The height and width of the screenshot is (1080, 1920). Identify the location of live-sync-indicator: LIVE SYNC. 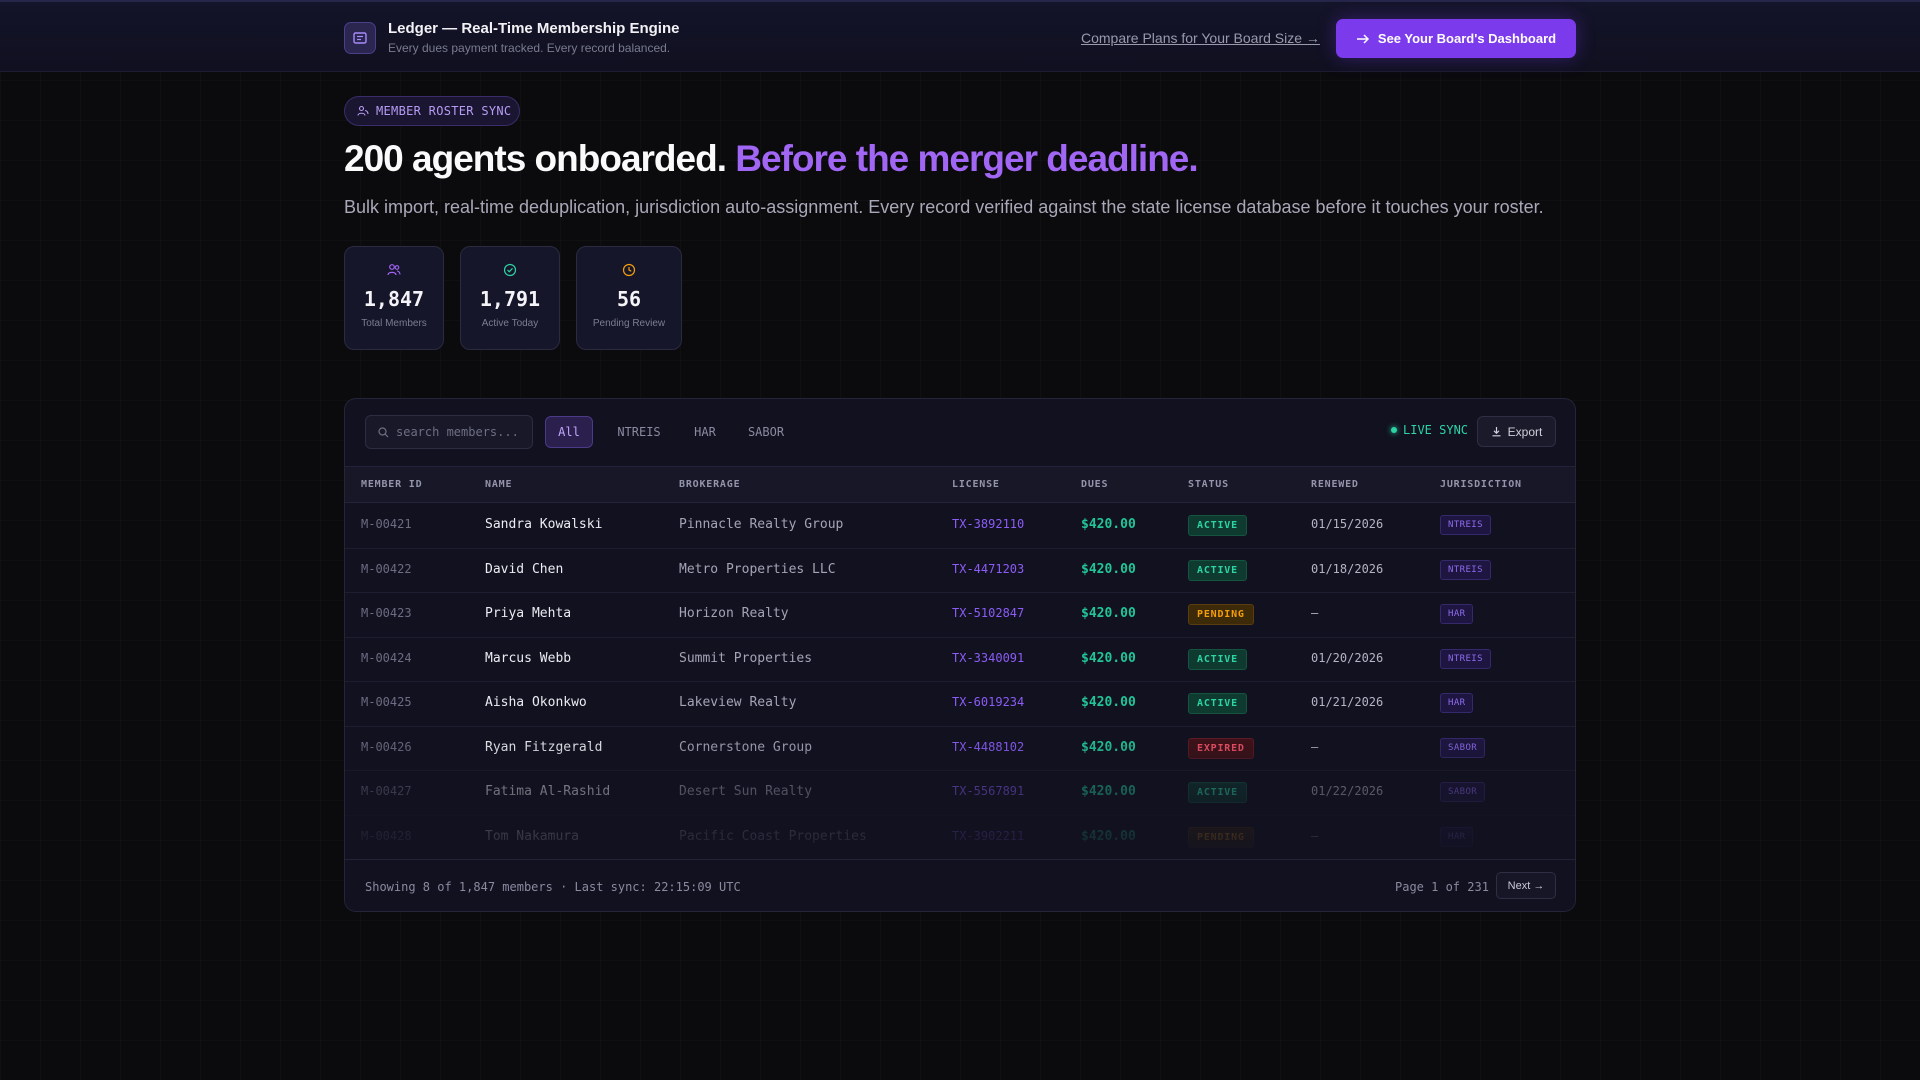
(1429, 430).